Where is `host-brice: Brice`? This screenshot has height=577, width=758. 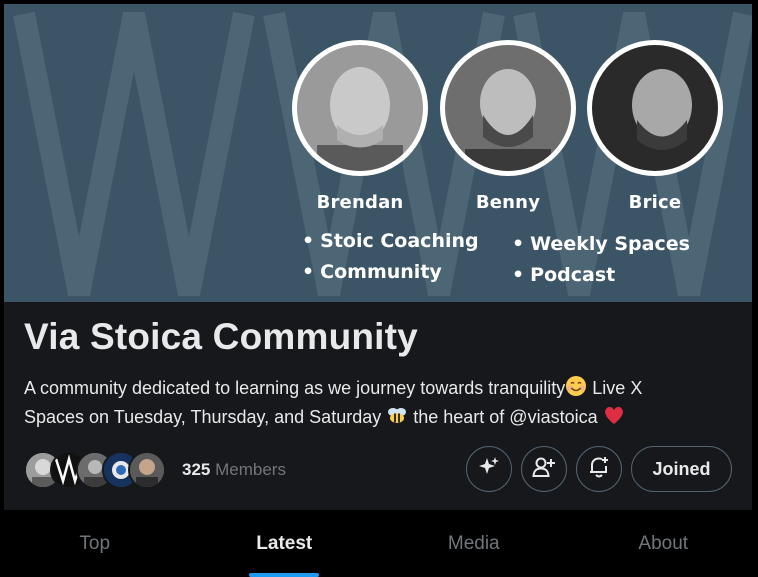 host-brice: Brice is located at coordinates (655, 126).